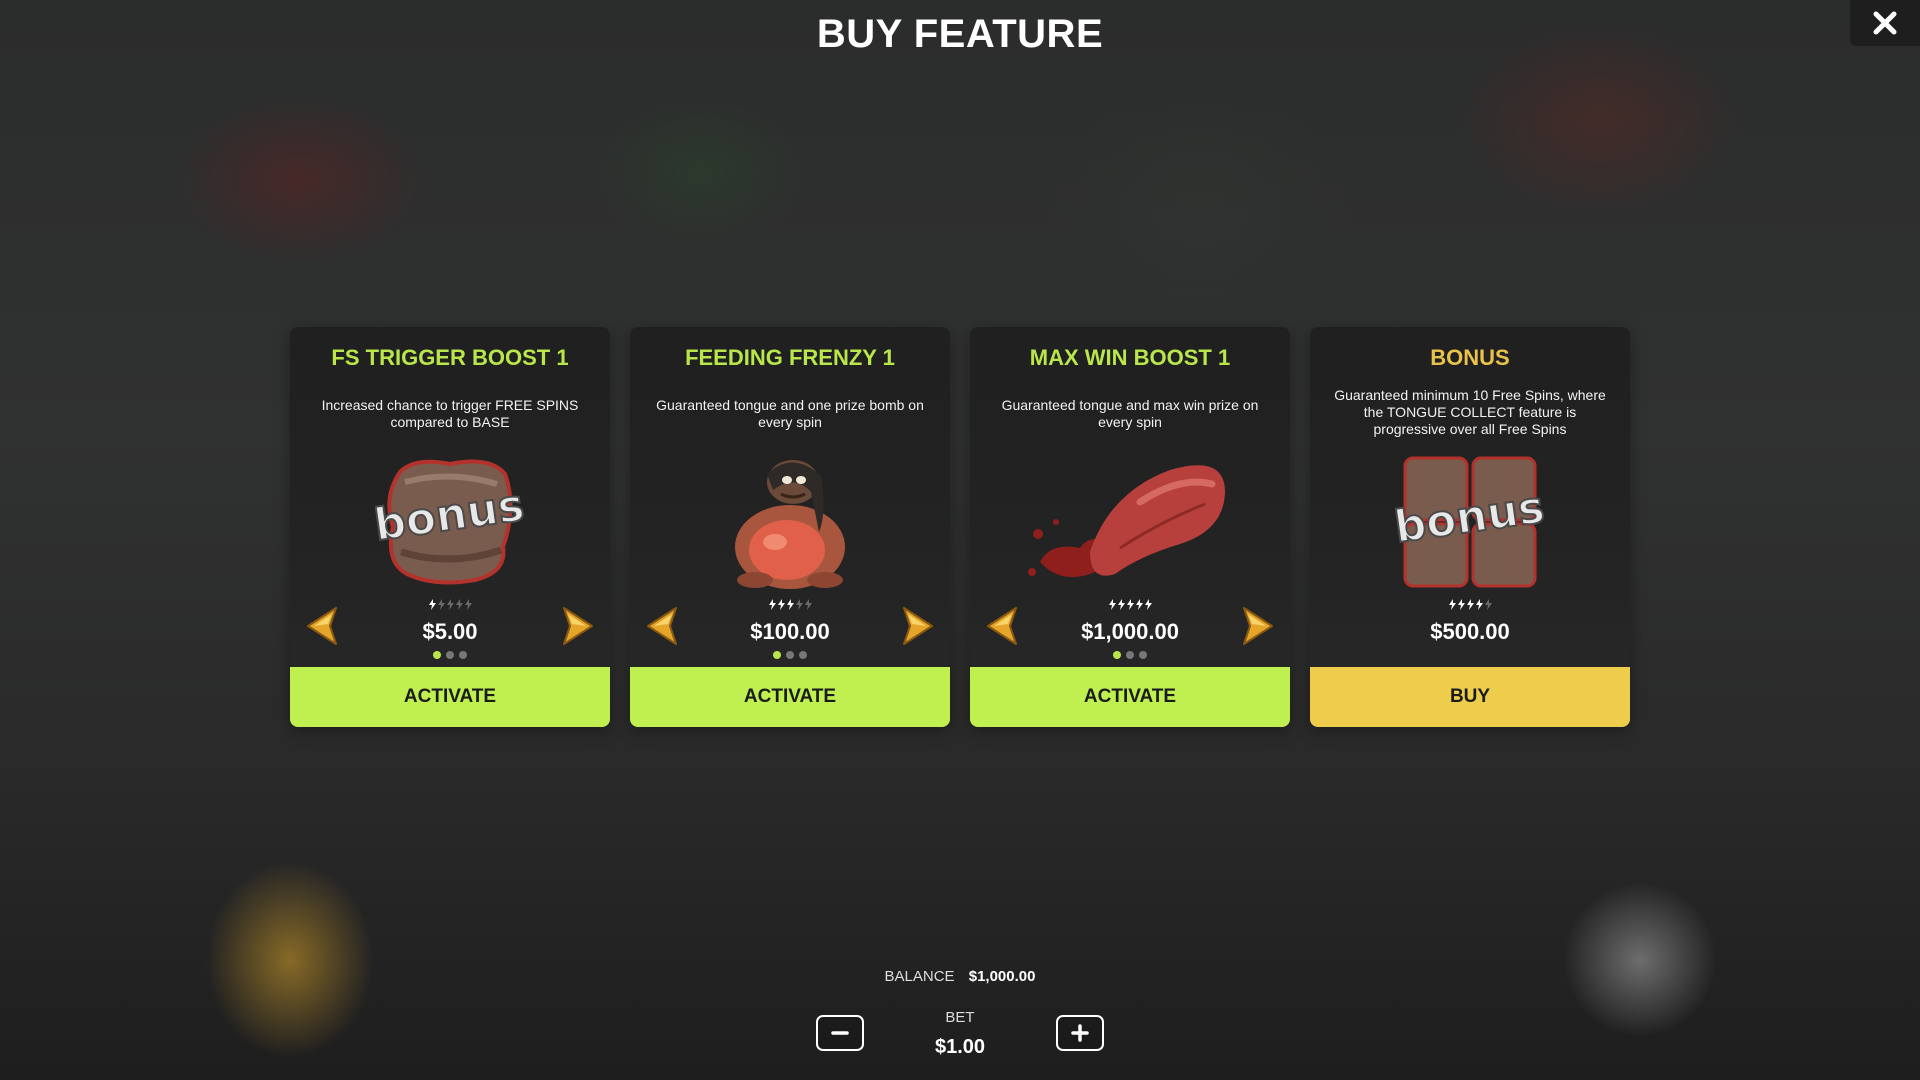 The height and width of the screenshot is (1080, 1920). I want to click on close-button, so click(1885, 23).